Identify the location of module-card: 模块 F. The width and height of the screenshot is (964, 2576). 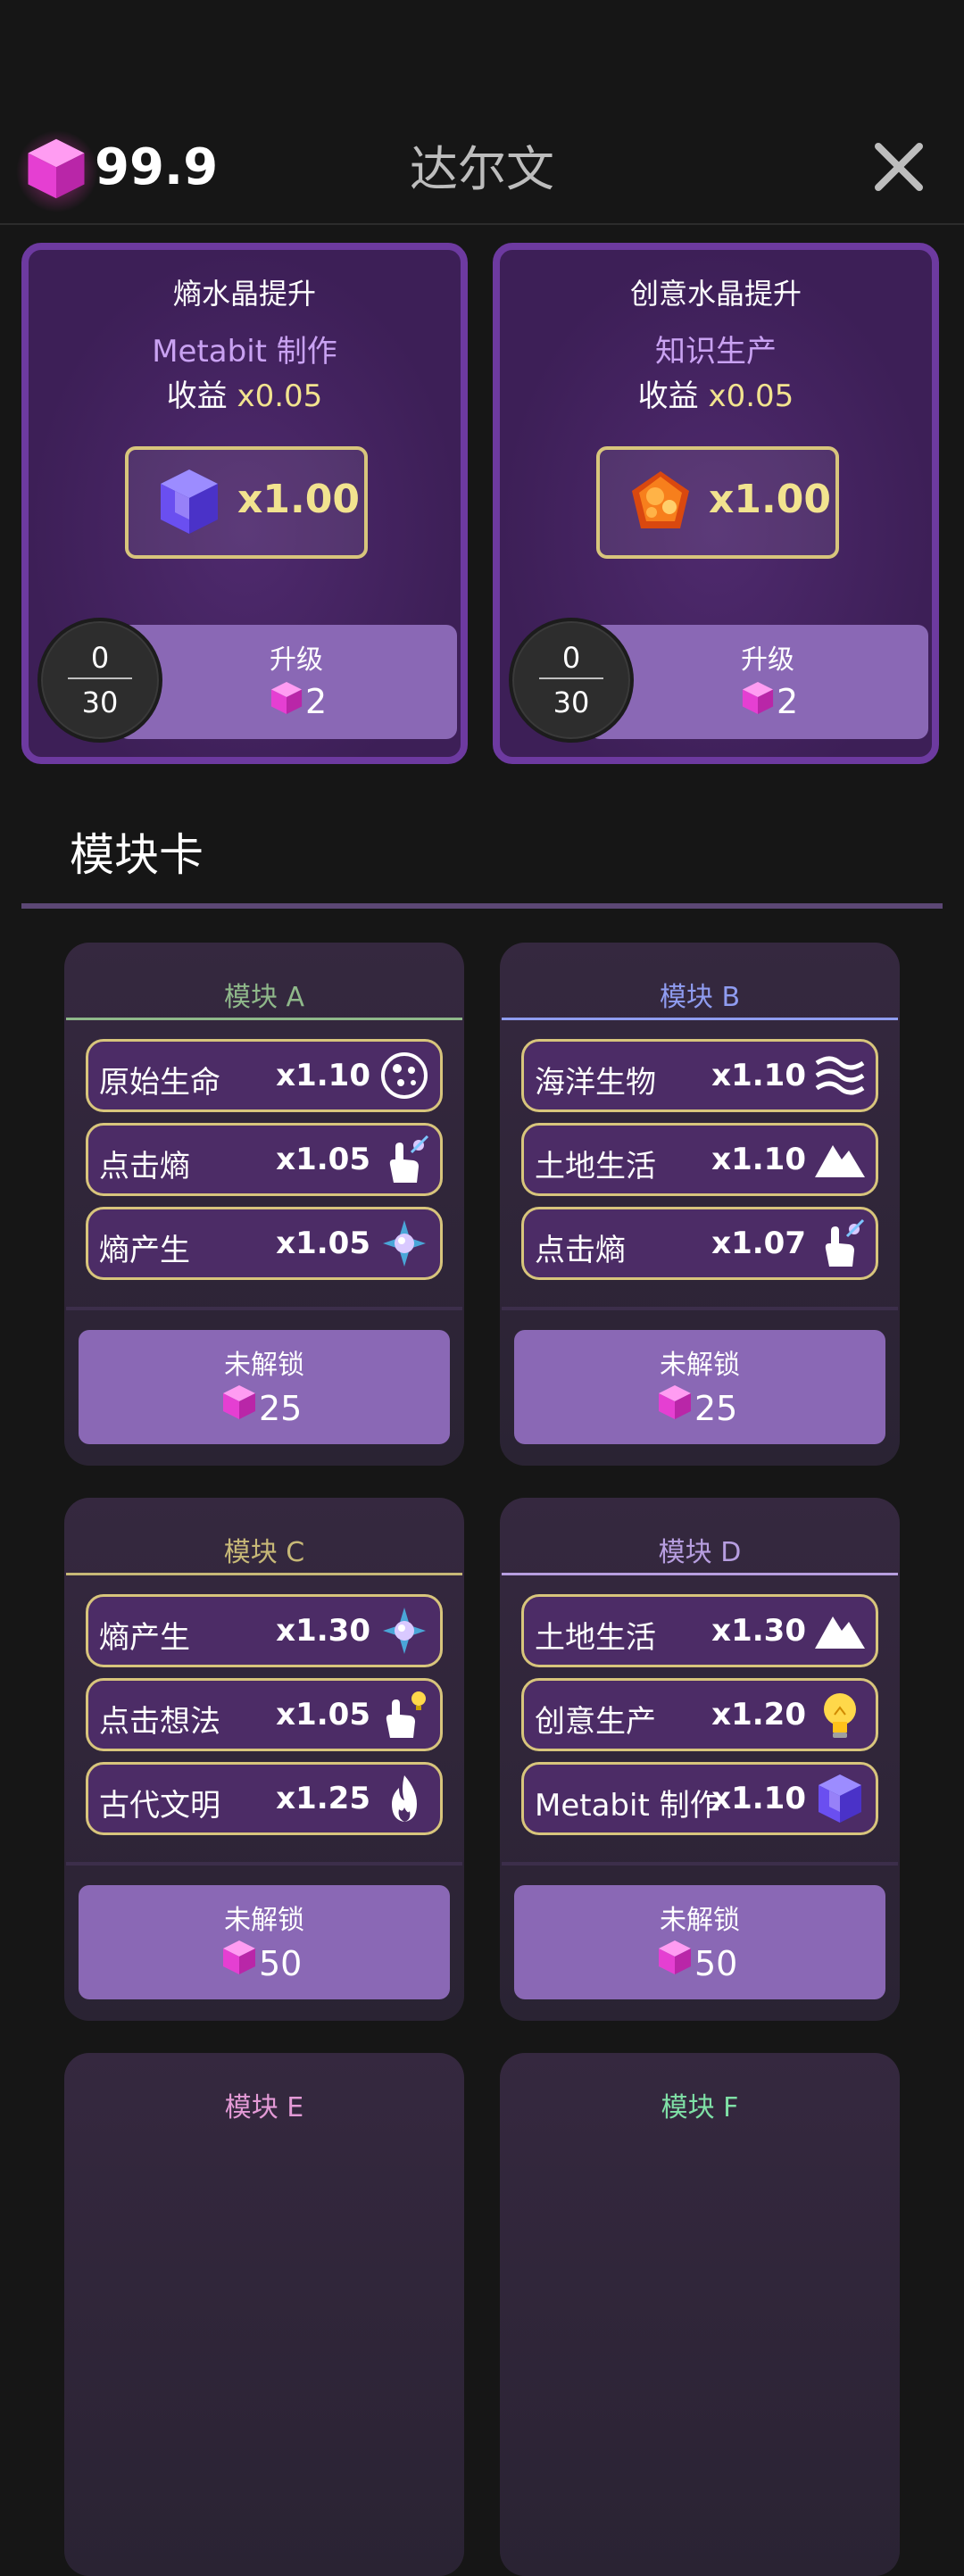
(700, 2314).